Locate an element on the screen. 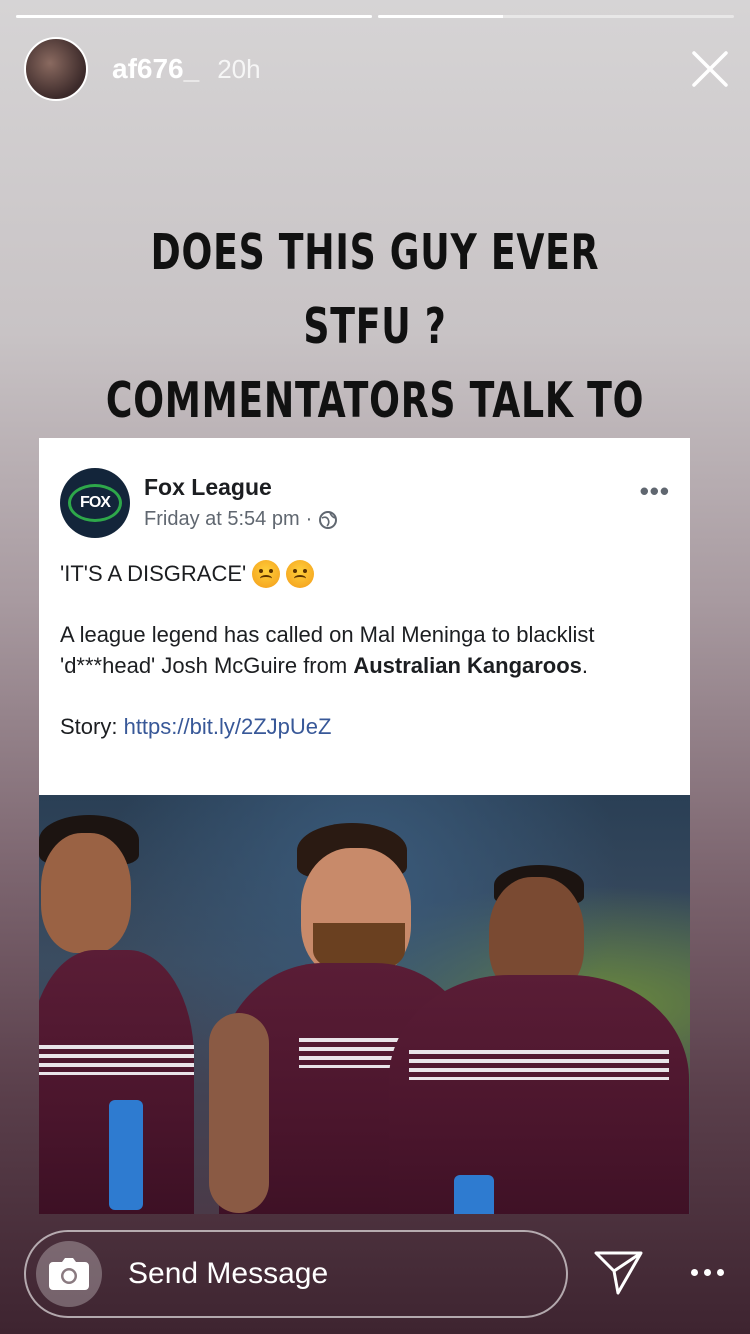  camera-icon is located at coordinates (69, 1274).